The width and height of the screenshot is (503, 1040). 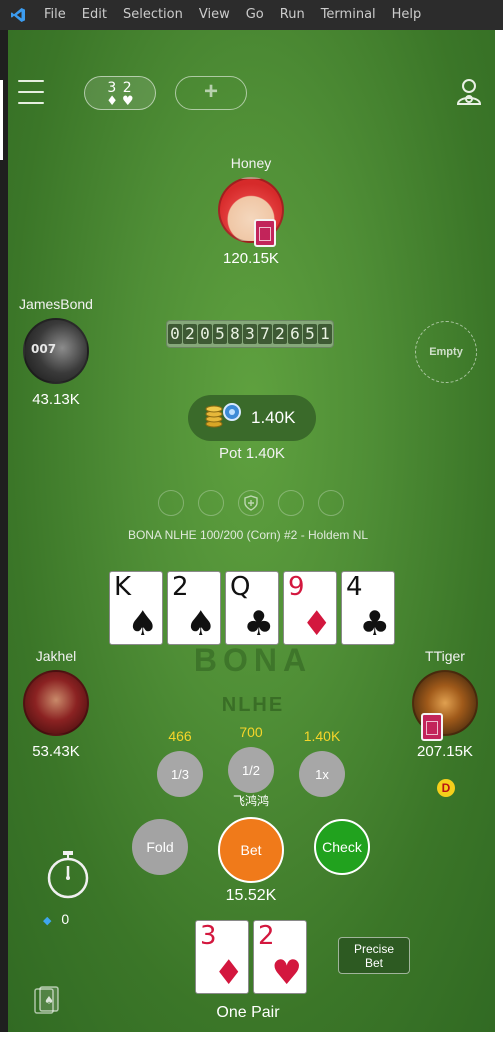 I want to click on menu-edit: Edit, so click(x=94, y=15).